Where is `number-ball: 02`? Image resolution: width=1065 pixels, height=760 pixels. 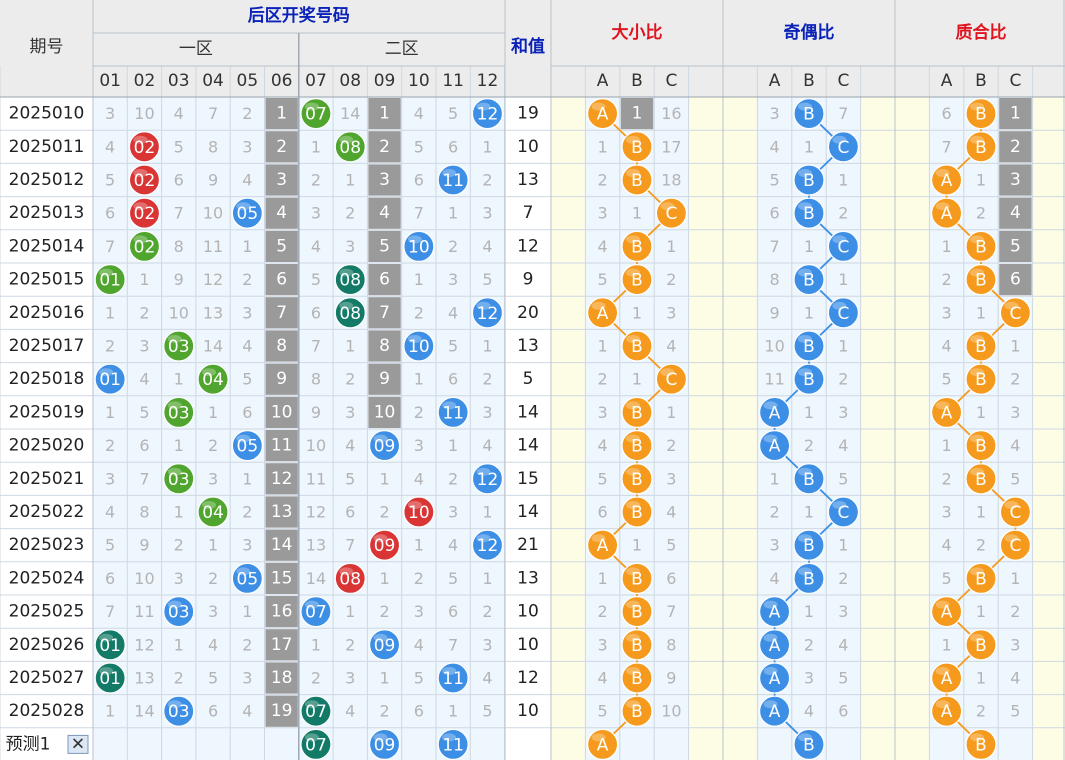 number-ball: 02 is located at coordinates (144, 180).